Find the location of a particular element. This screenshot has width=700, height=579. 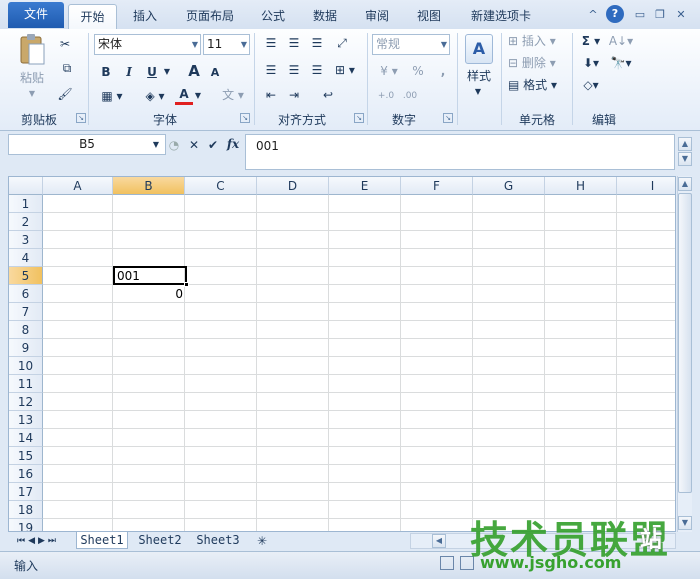

font-color-button: A is located at coordinates (184, 95).